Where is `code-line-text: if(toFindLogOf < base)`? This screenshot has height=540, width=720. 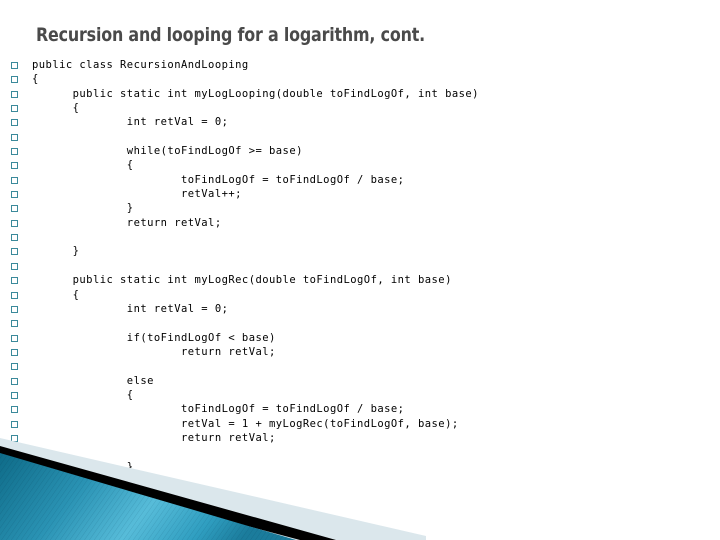 code-line-text: if(toFindLogOf < base) is located at coordinates (154, 337).